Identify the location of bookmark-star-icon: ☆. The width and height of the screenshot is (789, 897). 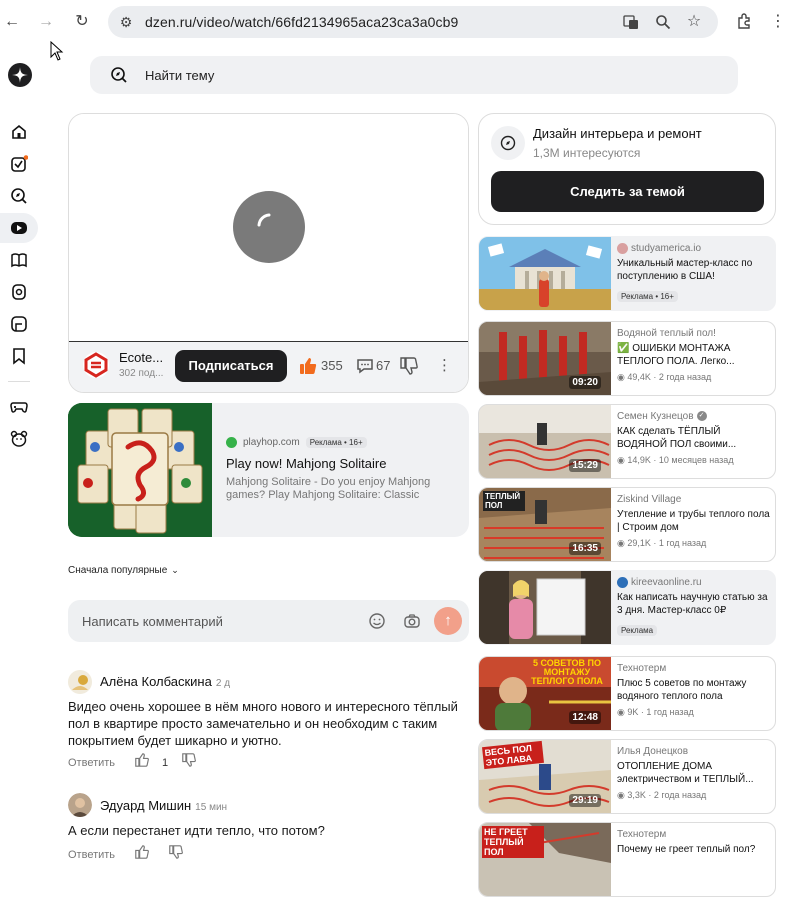
(694, 22).